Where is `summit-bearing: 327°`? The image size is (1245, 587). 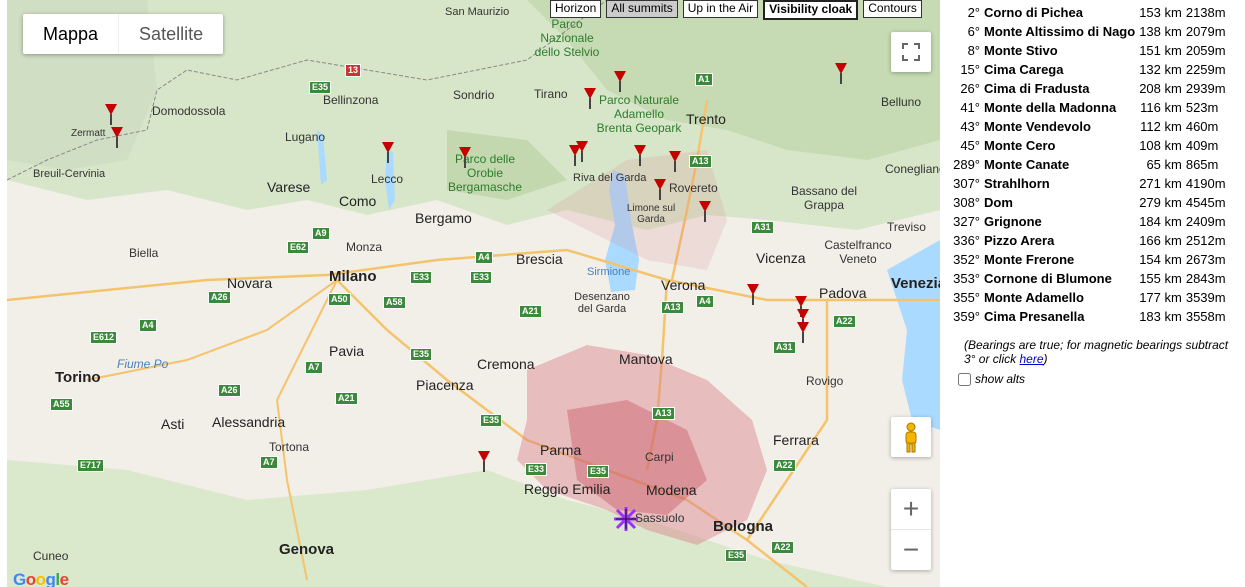
summit-bearing: 327° is located at coordinates (966, 221).